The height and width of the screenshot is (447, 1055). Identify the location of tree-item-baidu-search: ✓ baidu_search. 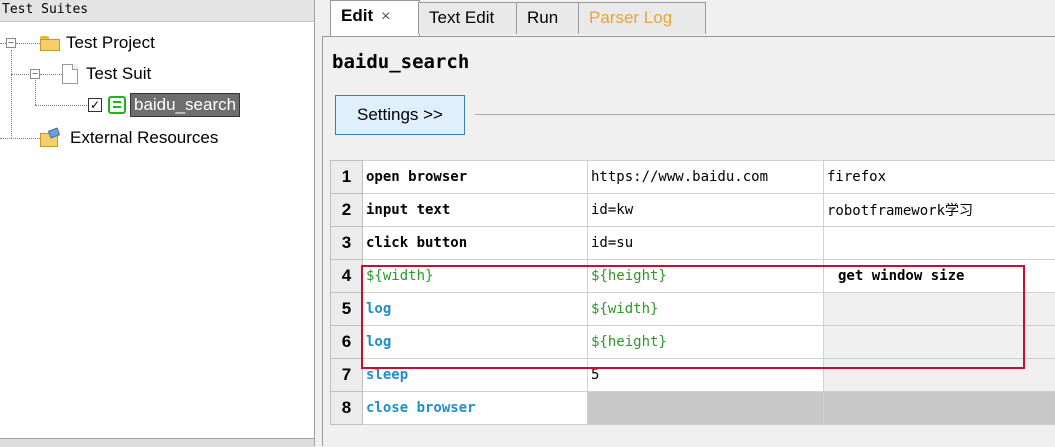
(164, 105).